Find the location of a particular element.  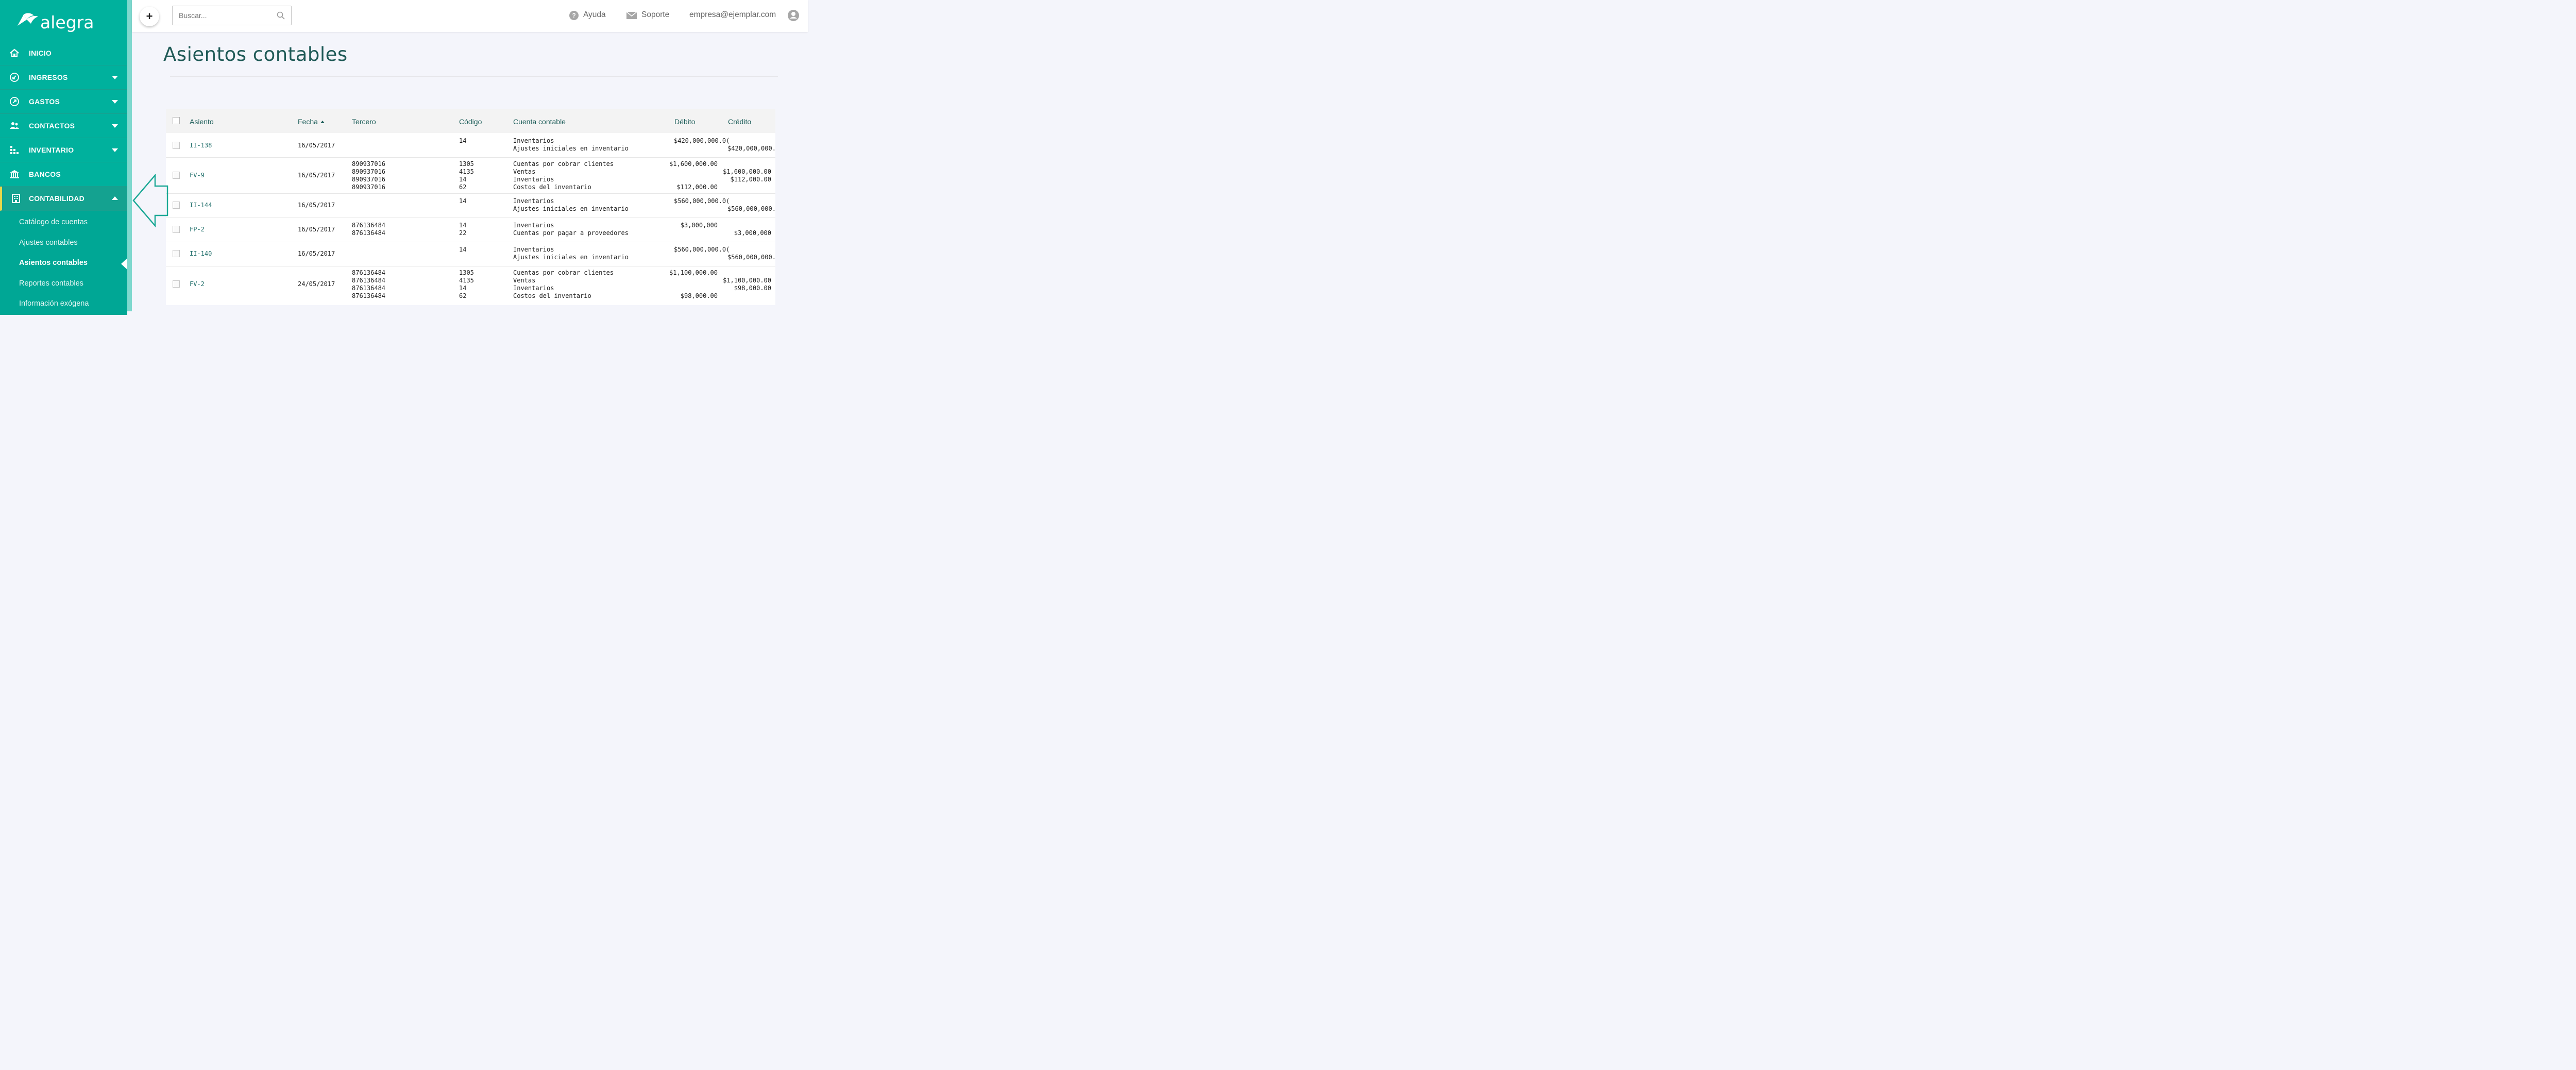

sidebar-item-label: CONTABILIDAD is located at coordinates (56, 198).